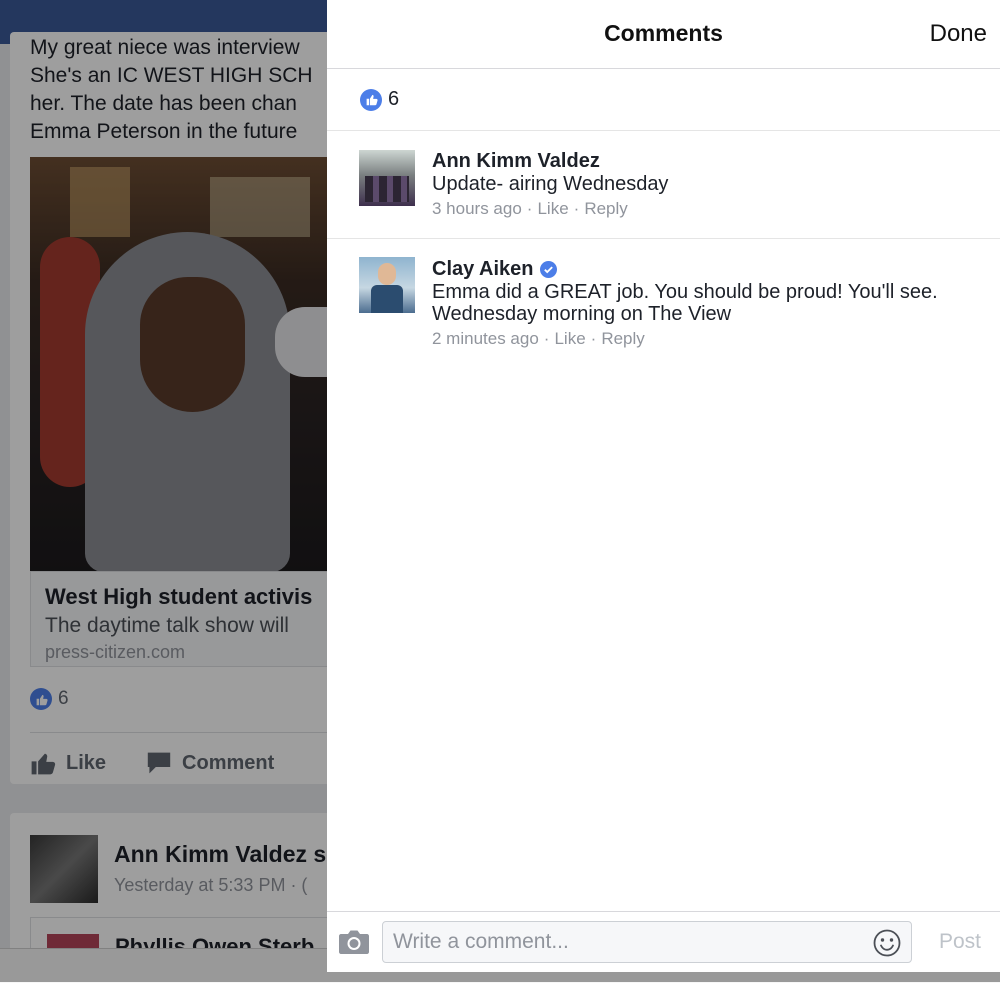  Describe the element at coordinates (371, 99) in the screenshot. I see `like-reaction-icon` at that location.